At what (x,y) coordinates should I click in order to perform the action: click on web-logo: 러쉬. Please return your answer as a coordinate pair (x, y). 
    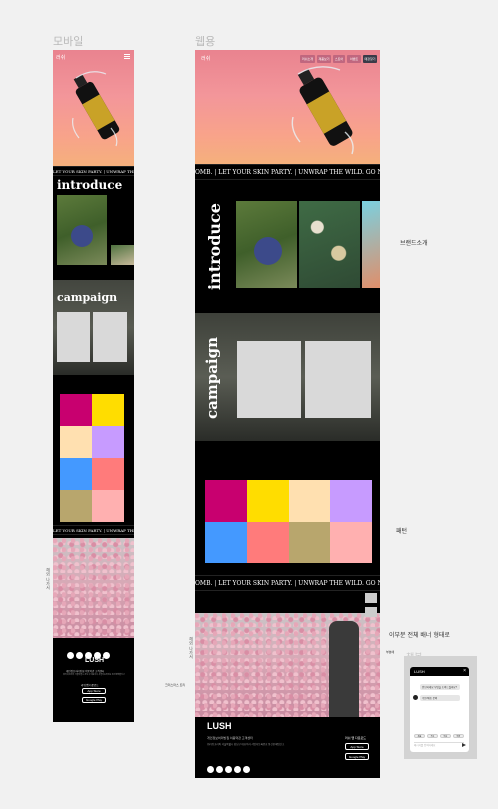
    Looking at the image, I should click on (205, 58).